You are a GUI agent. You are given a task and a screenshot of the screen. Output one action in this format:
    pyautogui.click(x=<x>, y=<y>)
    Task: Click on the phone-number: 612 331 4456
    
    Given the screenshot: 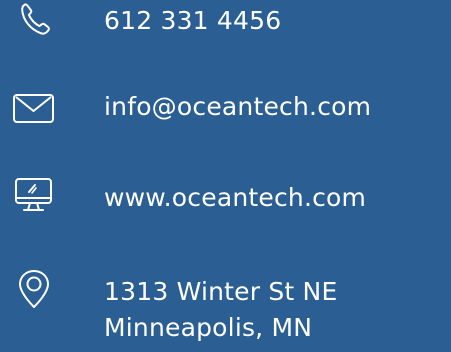 What is the action you would take?
    pyautogui.click(x=193, y=20)
    